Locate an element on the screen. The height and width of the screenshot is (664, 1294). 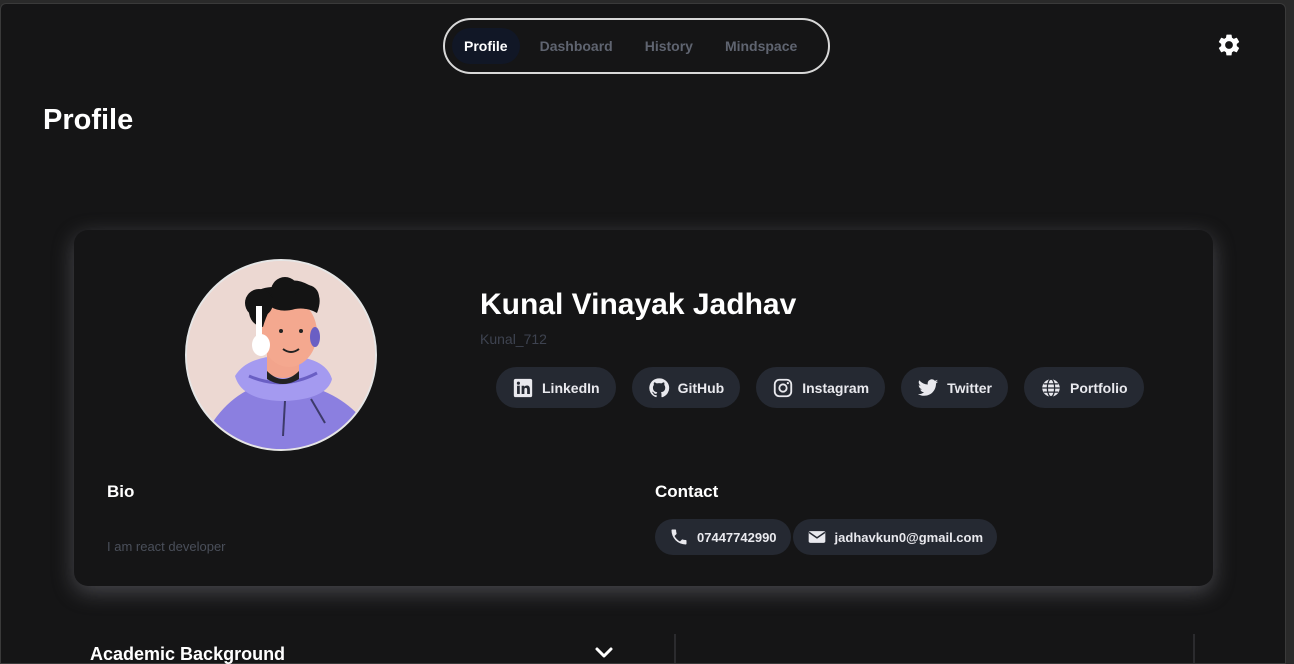
tab-profile: Profile is located at coordinates (486, 46).